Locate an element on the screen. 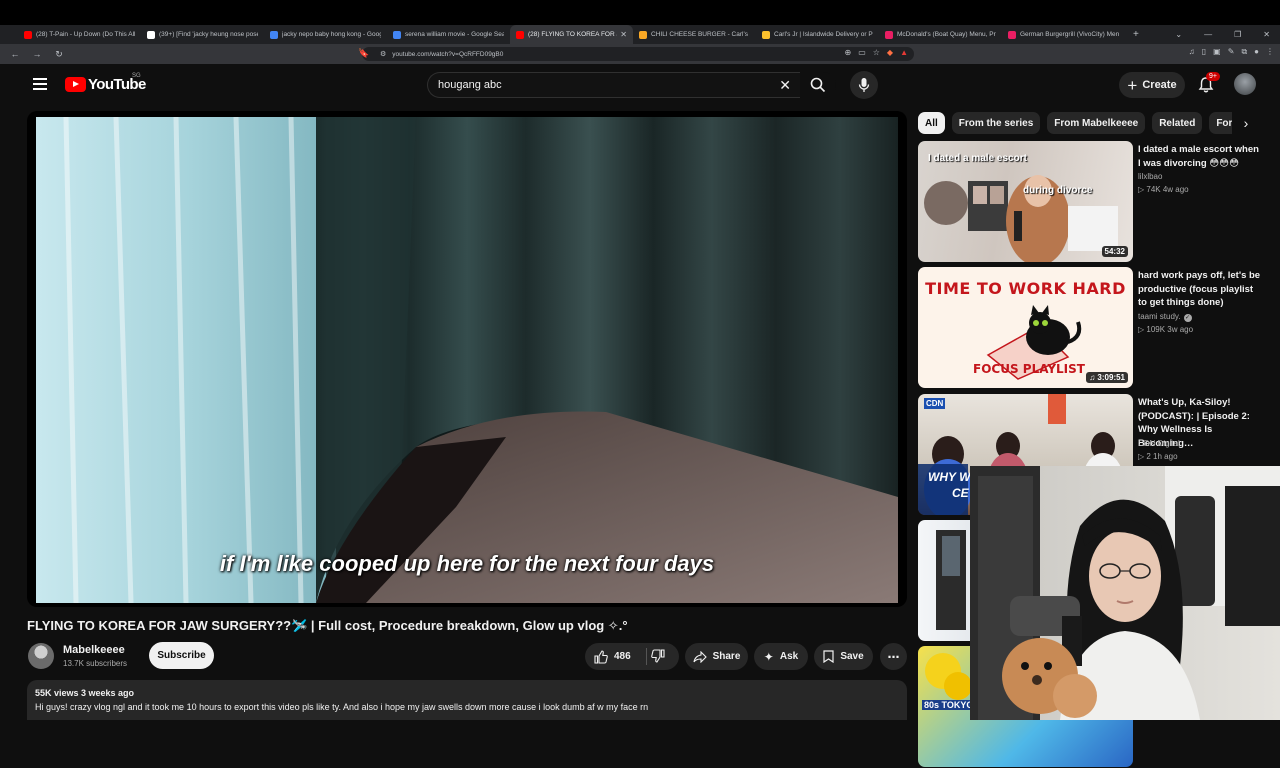 This screenshot has width=1280, height=768. browser-tab: German Burgergrill (VivoCity) Menu is located at coordinates (1063, 34).